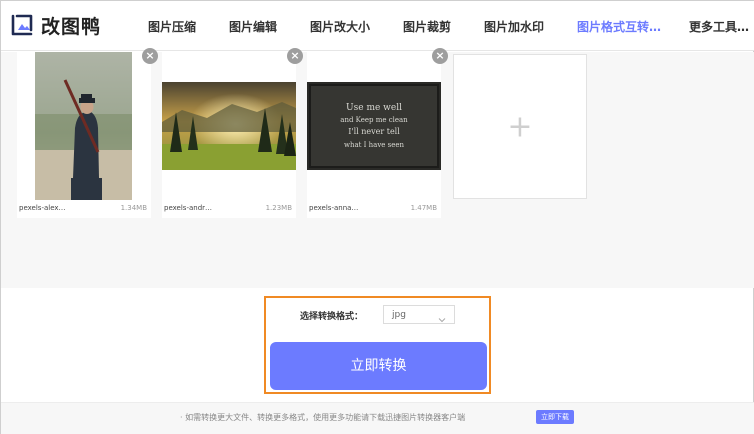 The width and height of the screenshot is (754, 434). I want to click on format-label: 选择转换格式：, so click(332, 317).